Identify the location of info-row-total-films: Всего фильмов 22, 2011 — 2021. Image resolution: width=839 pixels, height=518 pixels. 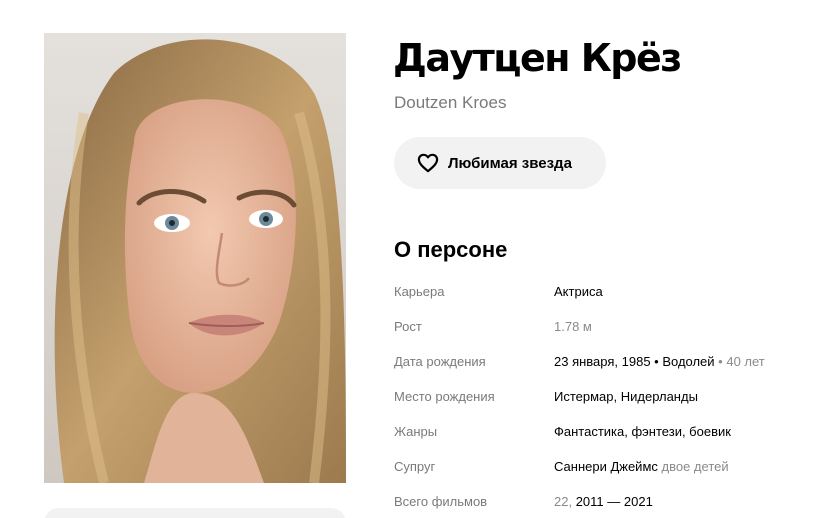
(604, 505).